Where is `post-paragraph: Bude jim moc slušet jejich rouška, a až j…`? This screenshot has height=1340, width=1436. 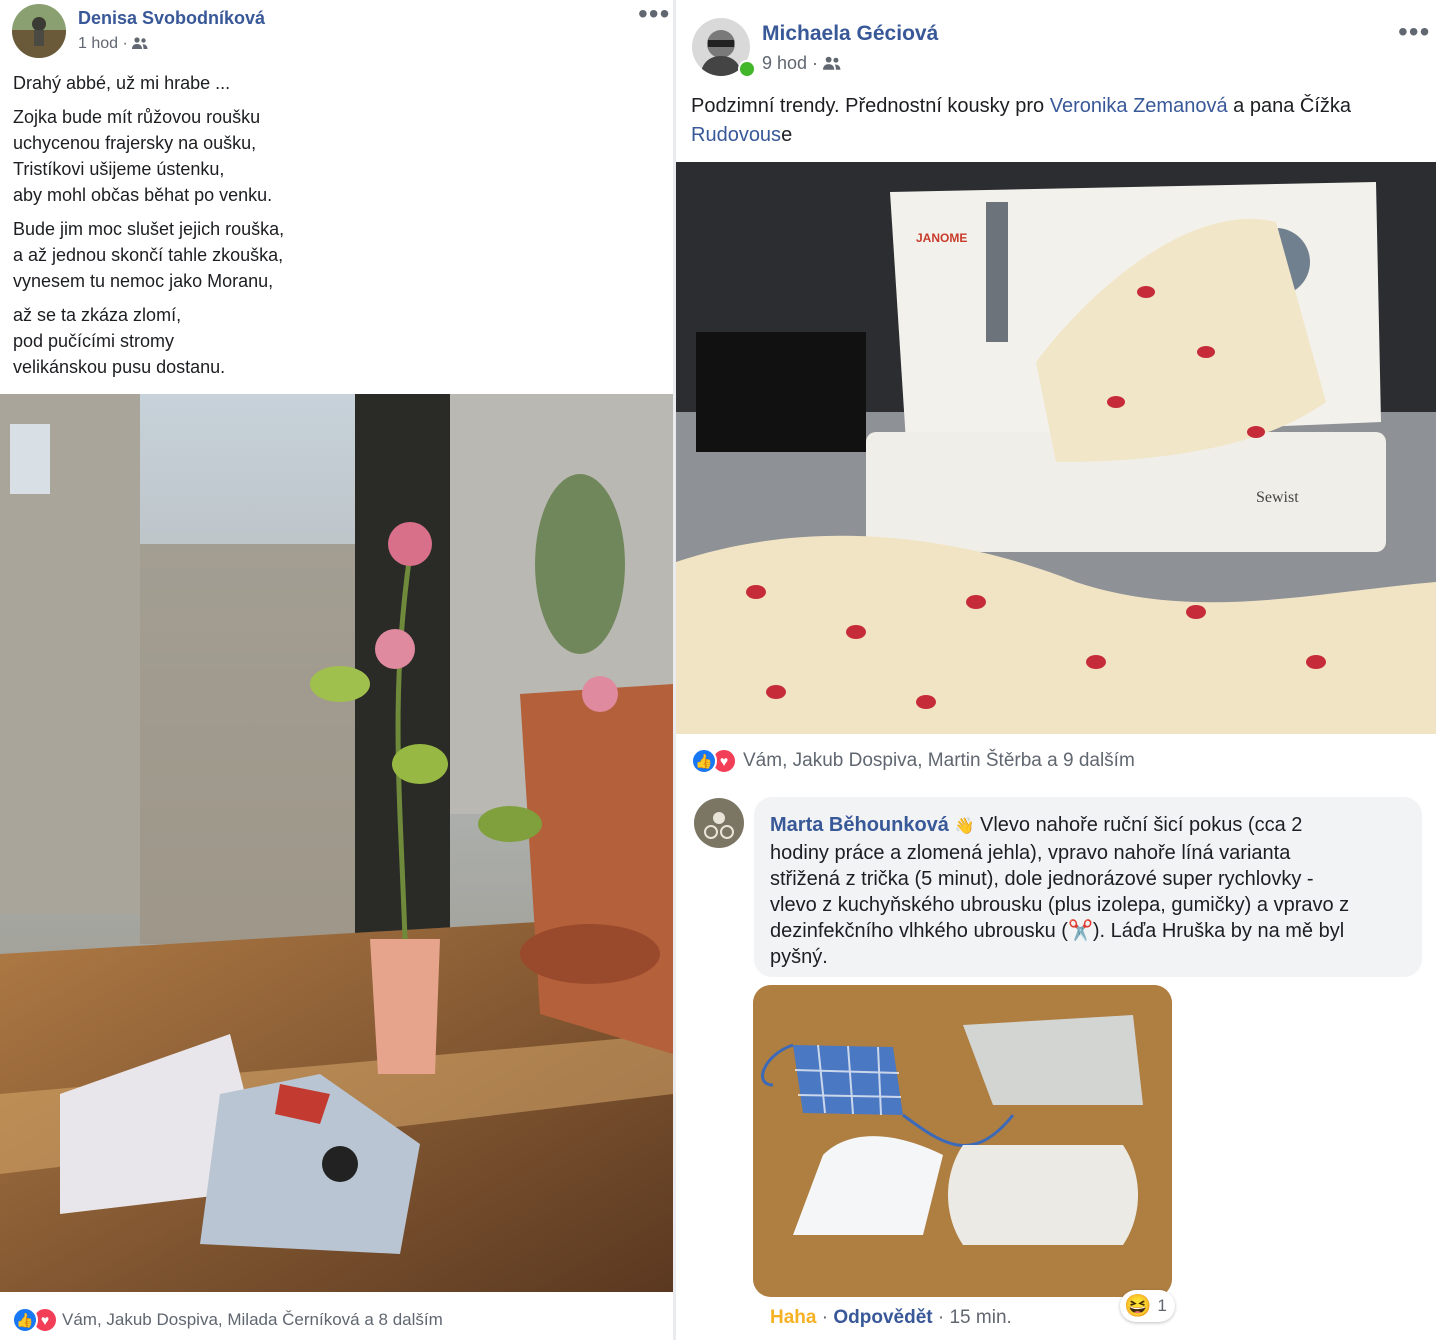
post-paragraph: Bude jim moc slušet jejich rouška, a až j… is located at coordinates (148, 255).